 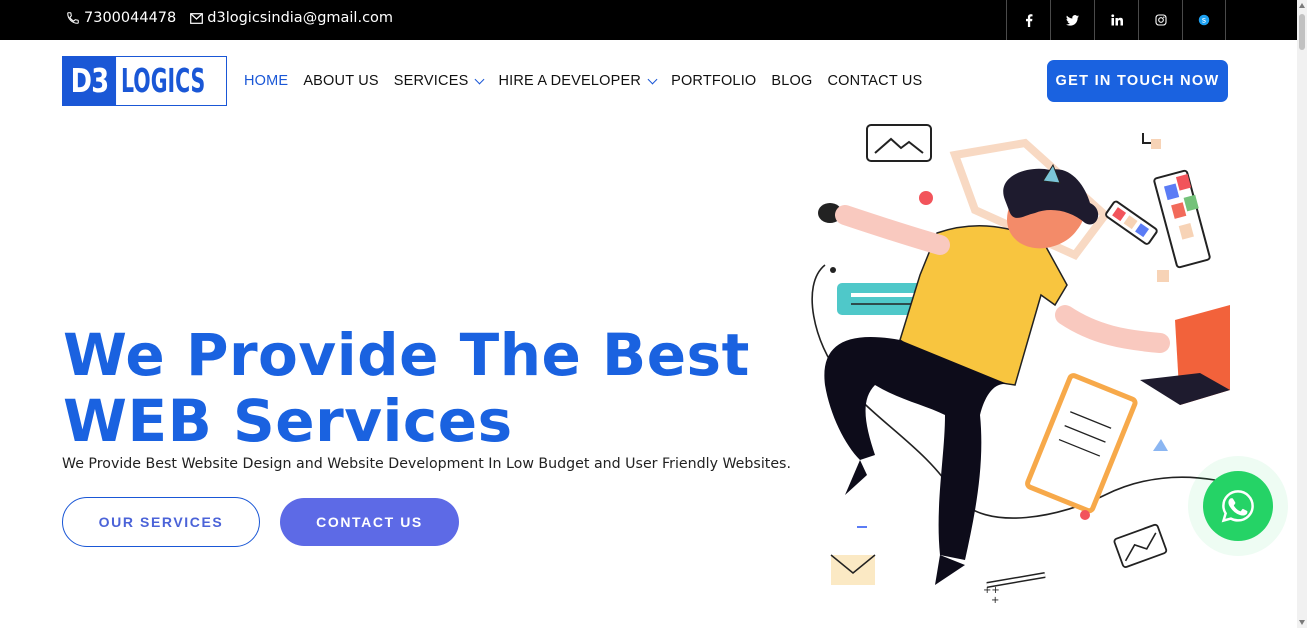 I want to click on nav-services-label: SERVICES, so click(x=431, y=81).